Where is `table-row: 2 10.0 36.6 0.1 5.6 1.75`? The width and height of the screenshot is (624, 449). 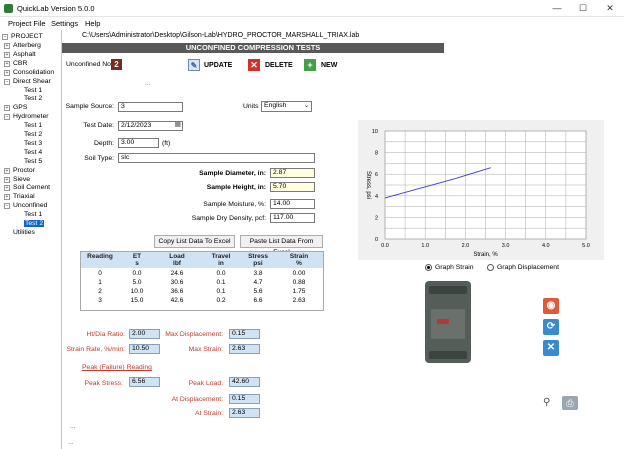 table-row: 2 10.0 36.6 0.1 5.6 1.75 is located at coordinates (202, 292).